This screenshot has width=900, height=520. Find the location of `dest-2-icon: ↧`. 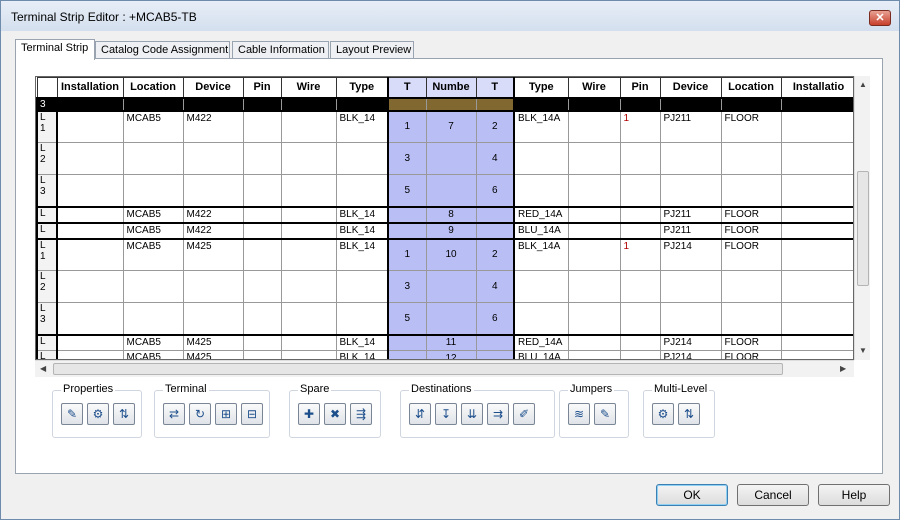

dest-2-icon: ↧ is located at coordinates (446, 414).